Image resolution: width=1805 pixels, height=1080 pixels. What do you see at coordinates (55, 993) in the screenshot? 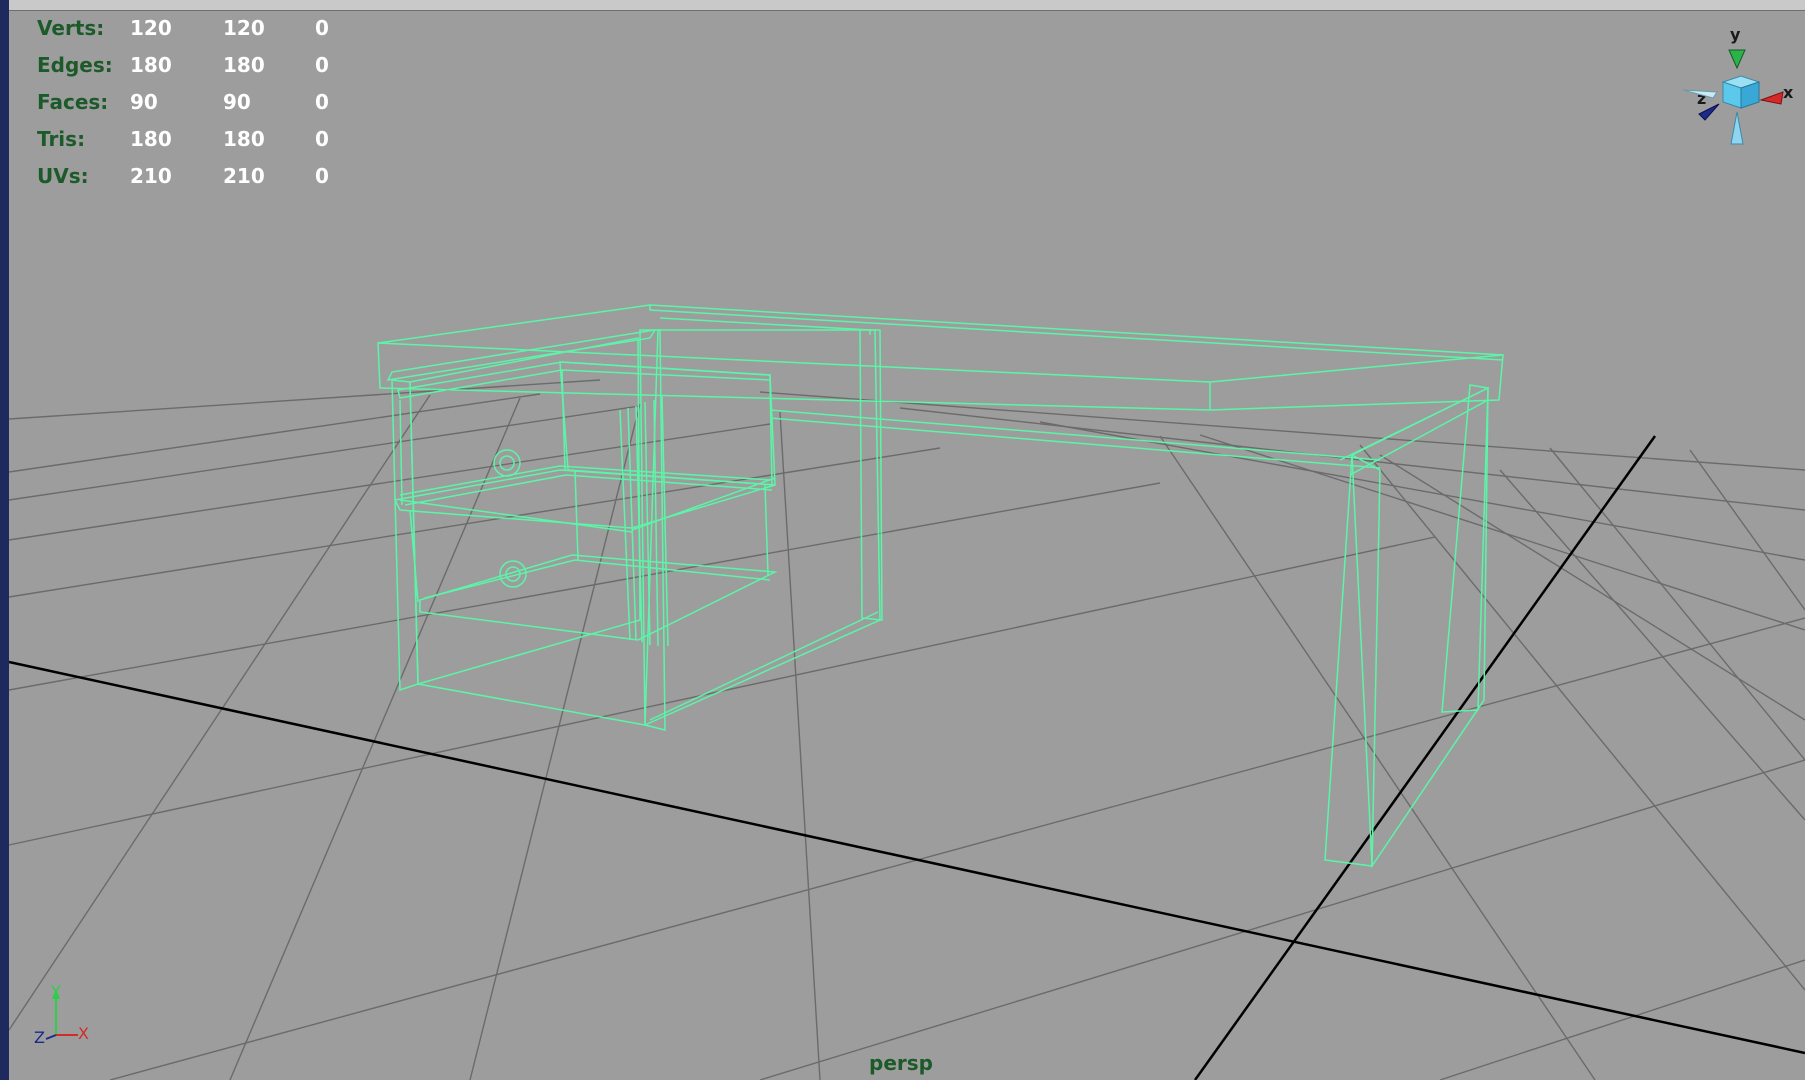
I see `axis-y-label: Y` at bounding box center [55, 993].